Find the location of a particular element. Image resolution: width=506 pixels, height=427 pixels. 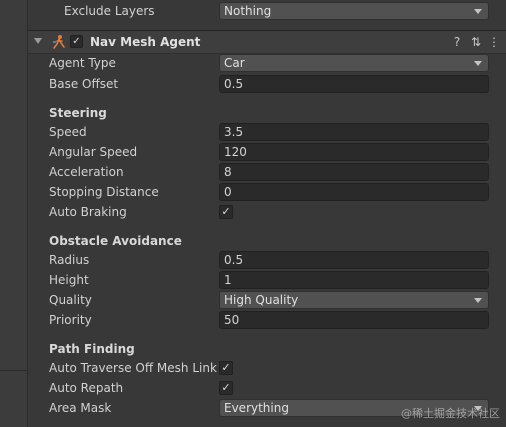

radius-field: 0.5 is located at coordinates (354, 260).